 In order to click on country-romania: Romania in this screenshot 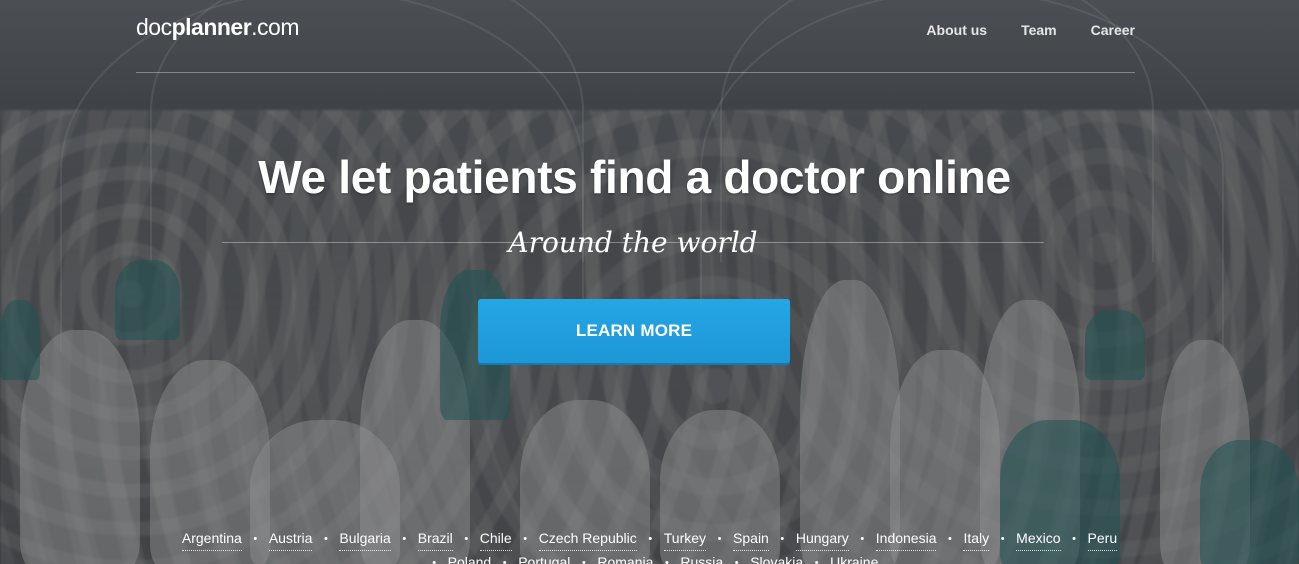, I will do `click(625, 557)`.